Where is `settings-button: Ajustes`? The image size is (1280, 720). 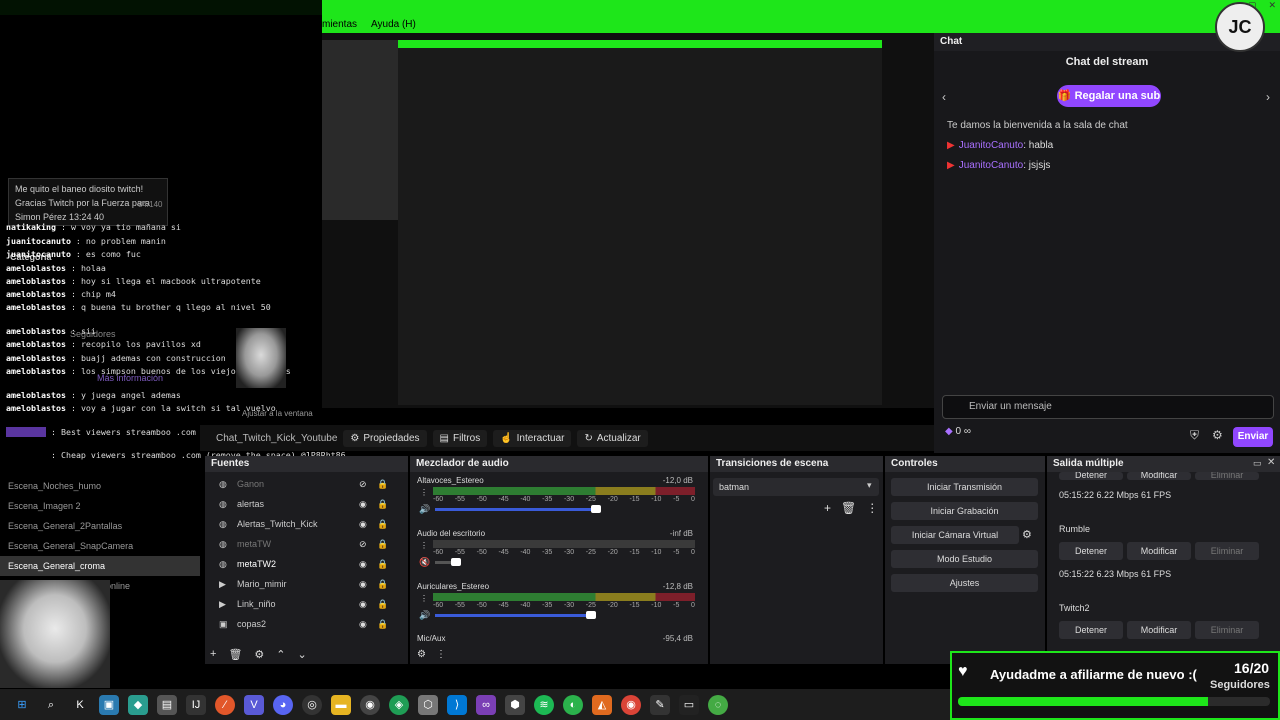
settings-button: Ajustes is located at coordinates (964, 583).